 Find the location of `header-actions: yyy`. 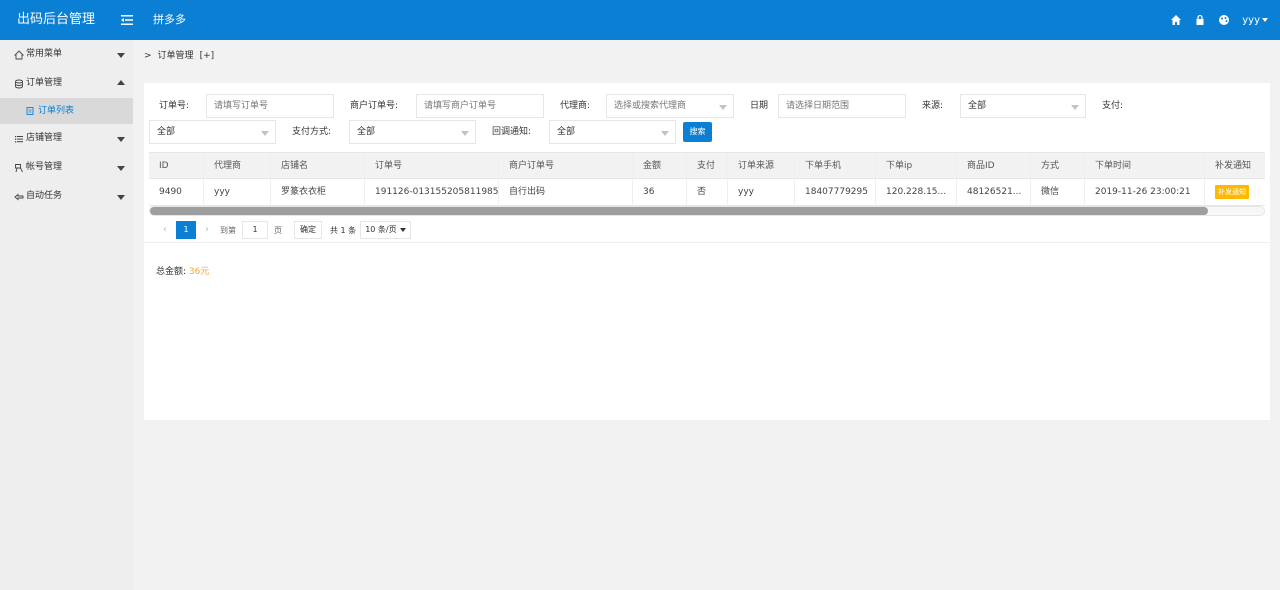

header-actions: yyy is located at coordinates (1219, 20).